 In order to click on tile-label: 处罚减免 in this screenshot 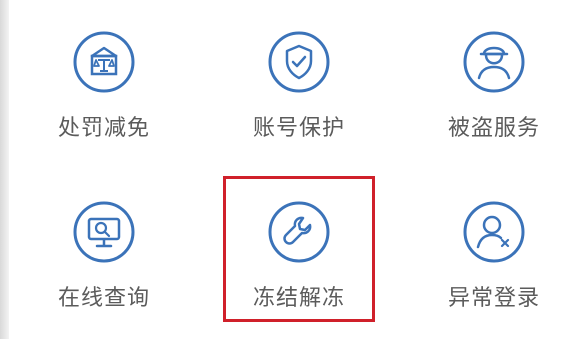, I will do `click(103, 128)`.